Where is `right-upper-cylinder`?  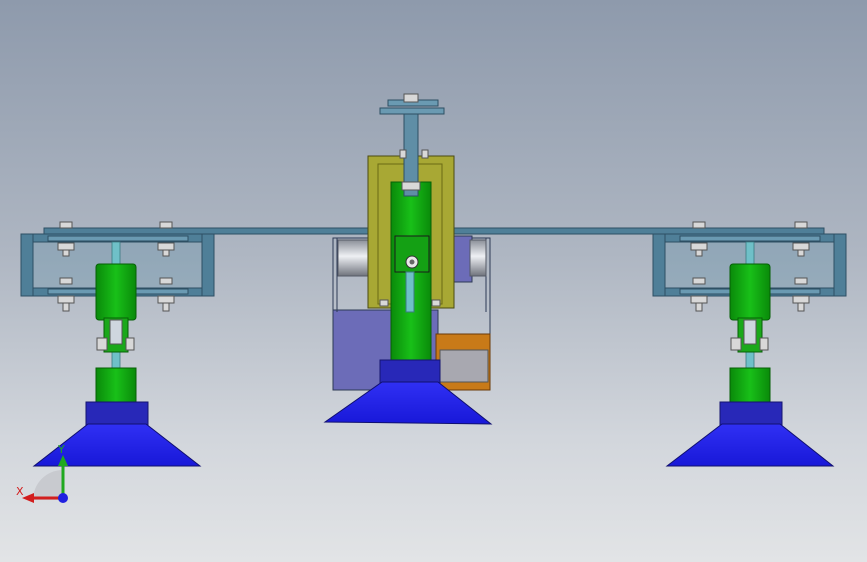 right-upper-cylinder is located at coordinates (750, 292).